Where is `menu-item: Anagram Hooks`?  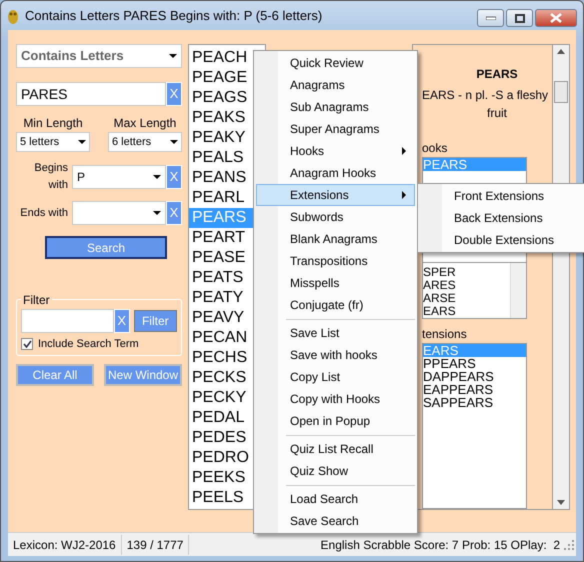
menu-item: Anagram Hooks is located at coordinates (335, 173).